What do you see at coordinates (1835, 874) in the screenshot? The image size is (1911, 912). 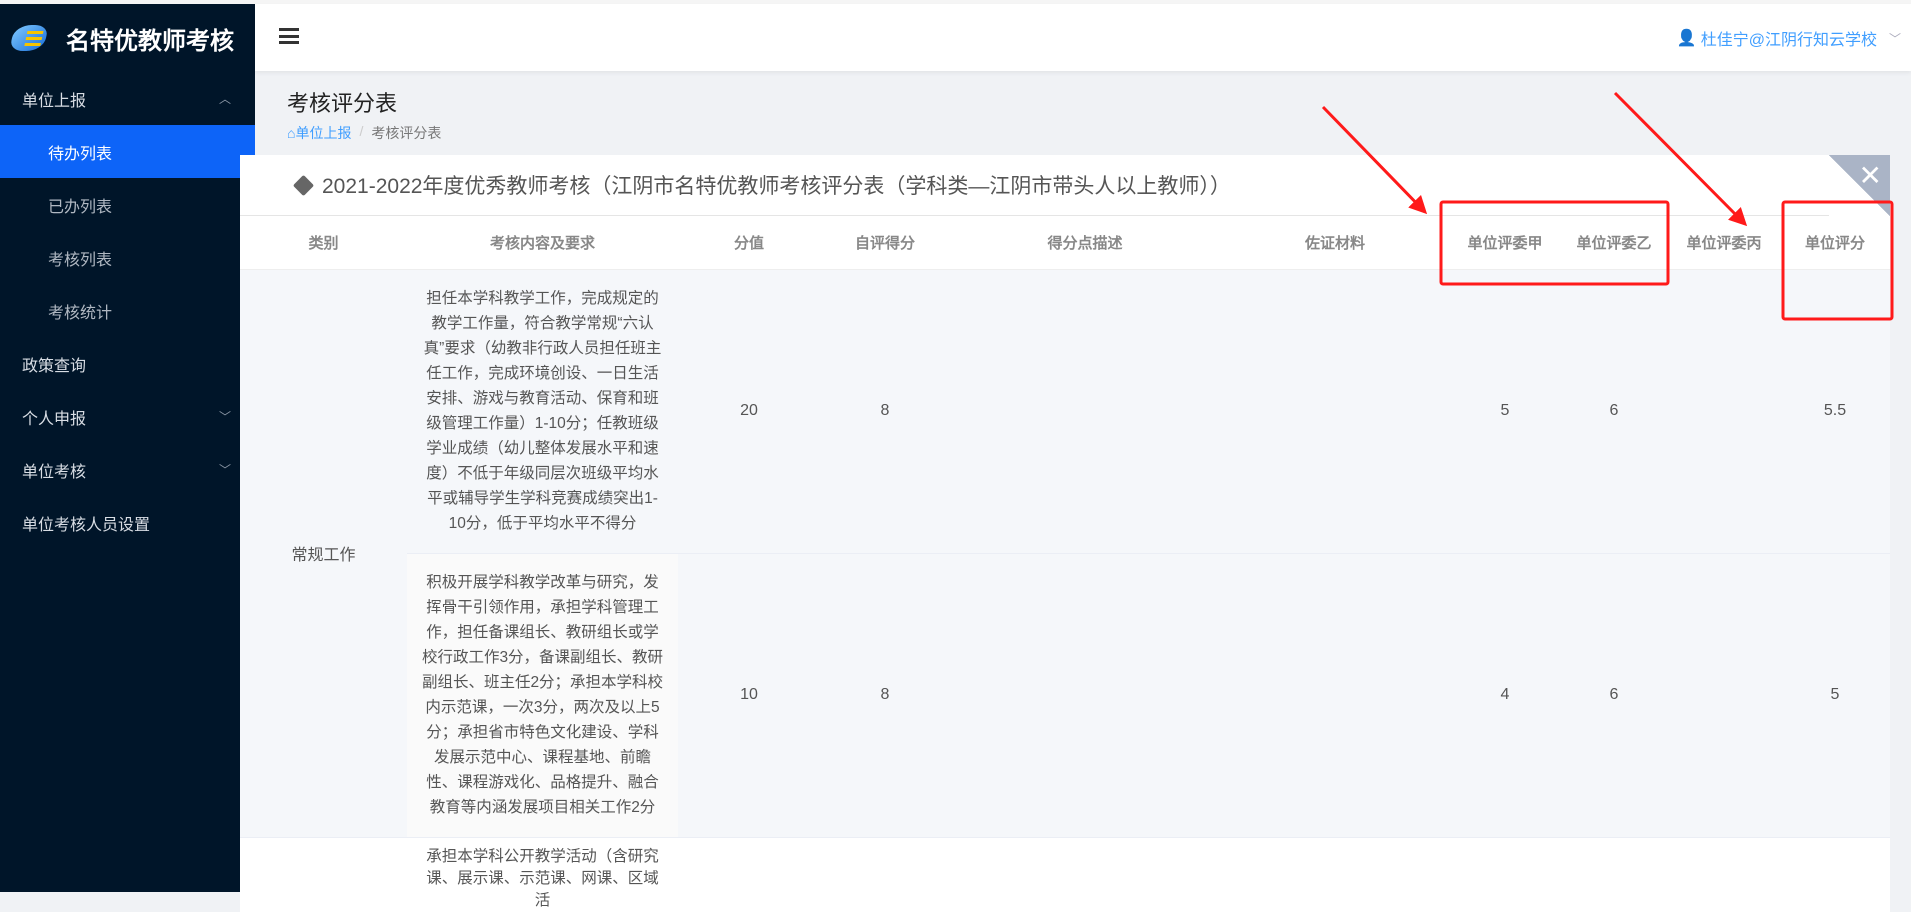 I see `unit-score-cell` at bounding box center [1835, 874].